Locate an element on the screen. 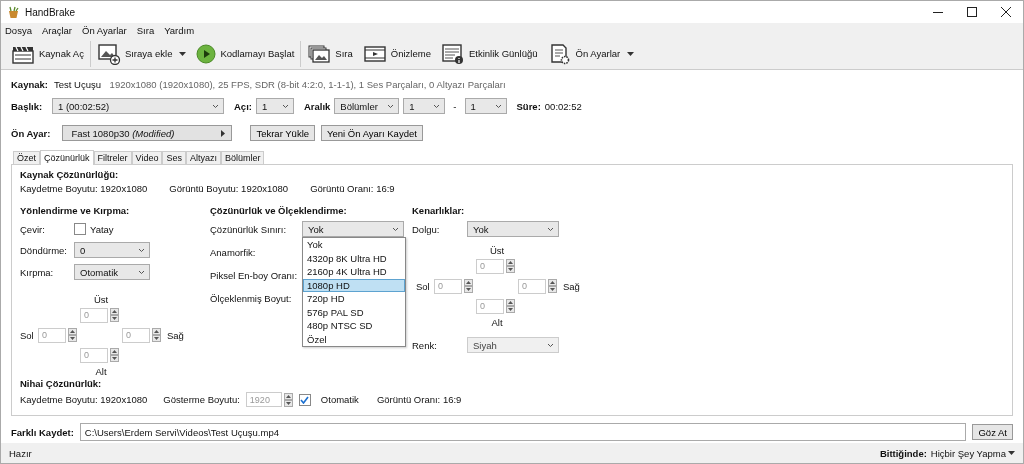  source-label: Kaynak: is located at coordinates (29, 84).